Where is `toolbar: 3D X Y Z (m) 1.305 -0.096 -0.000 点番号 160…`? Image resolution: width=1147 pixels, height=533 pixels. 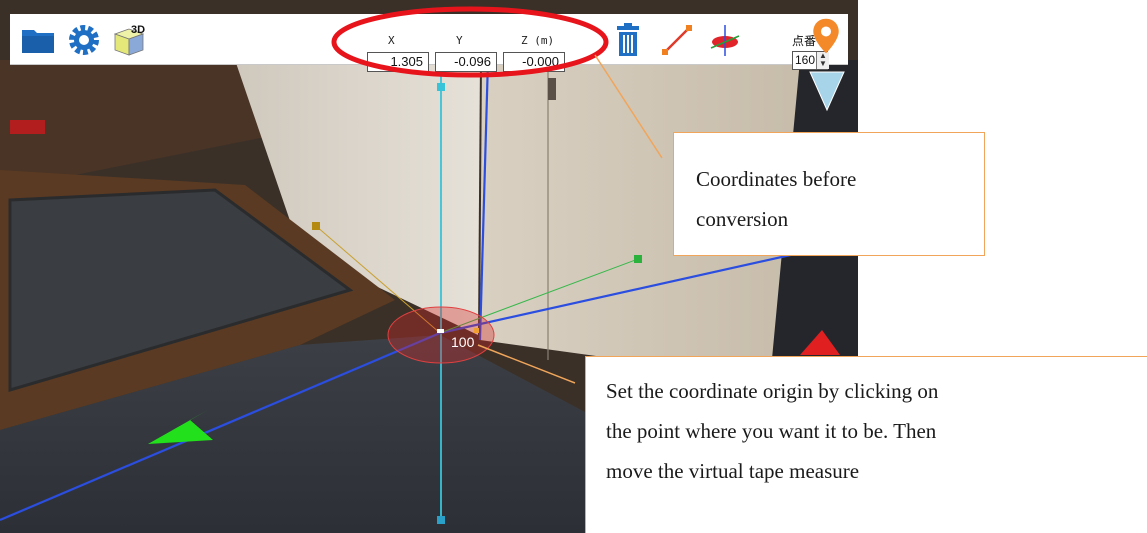 toolbar: 3D X Y Z (m) 1.305 -0.096 -0.000 点番号 160… is located at coordinates (429, 43).